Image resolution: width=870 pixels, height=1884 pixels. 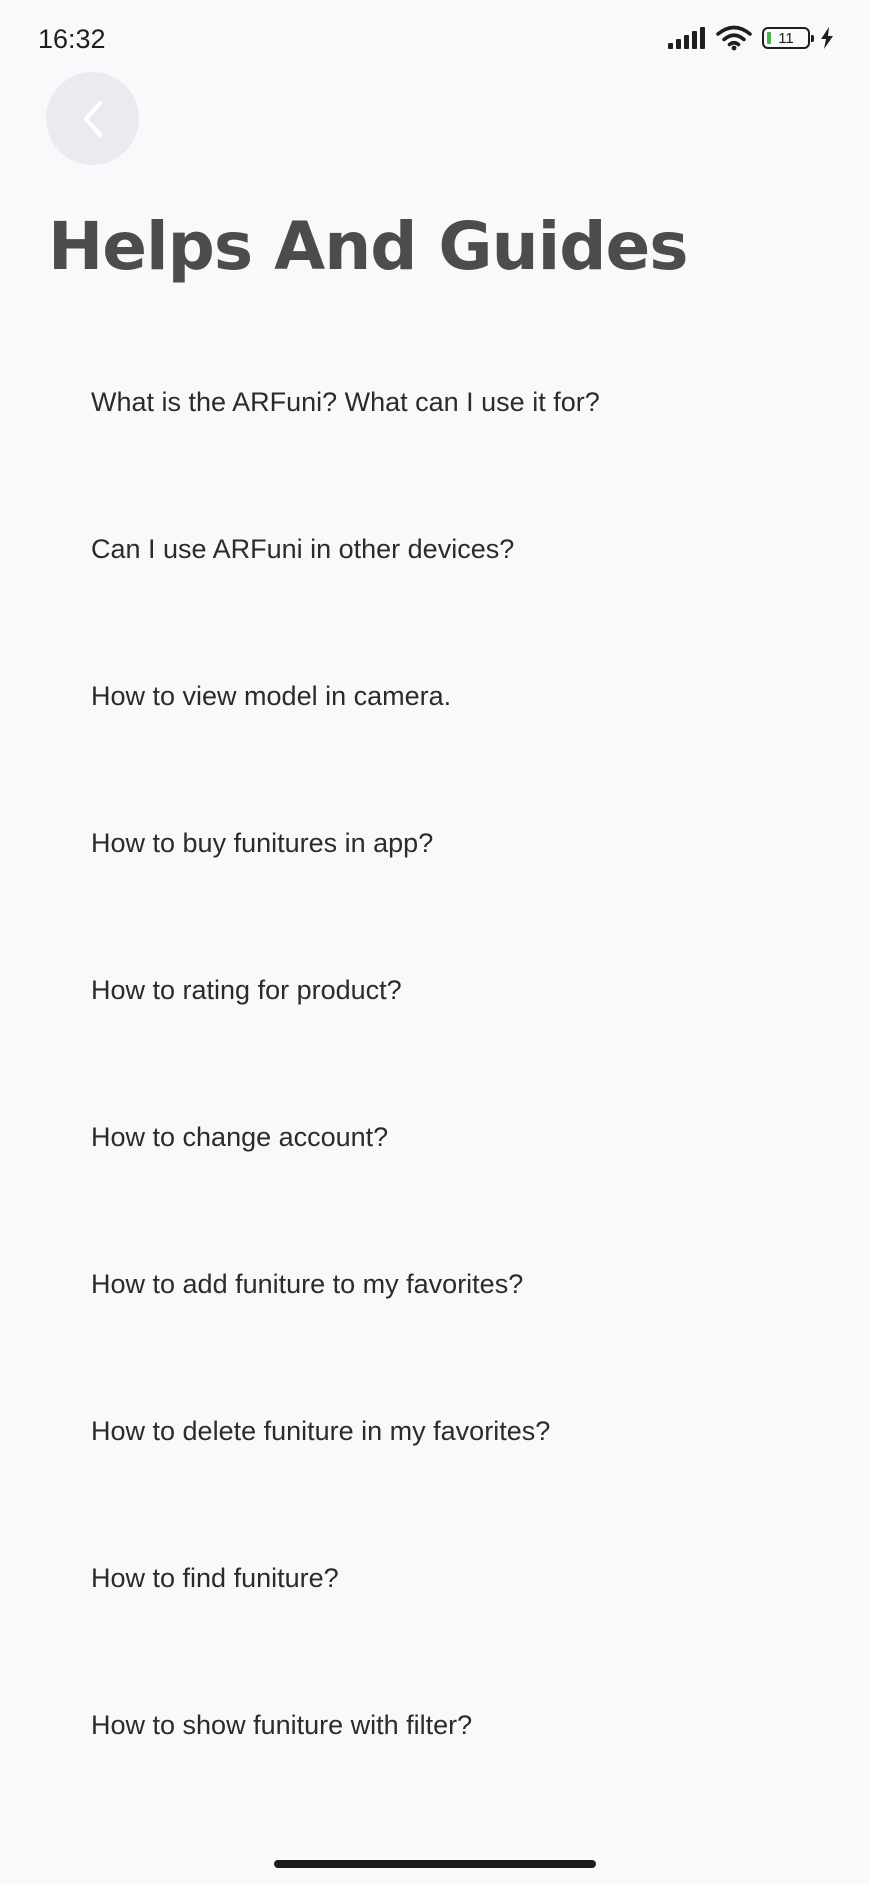 What do you see at coordinates (686, 38) in the screenshot?
I see `signal-icon` at bounding box center [686, 38].